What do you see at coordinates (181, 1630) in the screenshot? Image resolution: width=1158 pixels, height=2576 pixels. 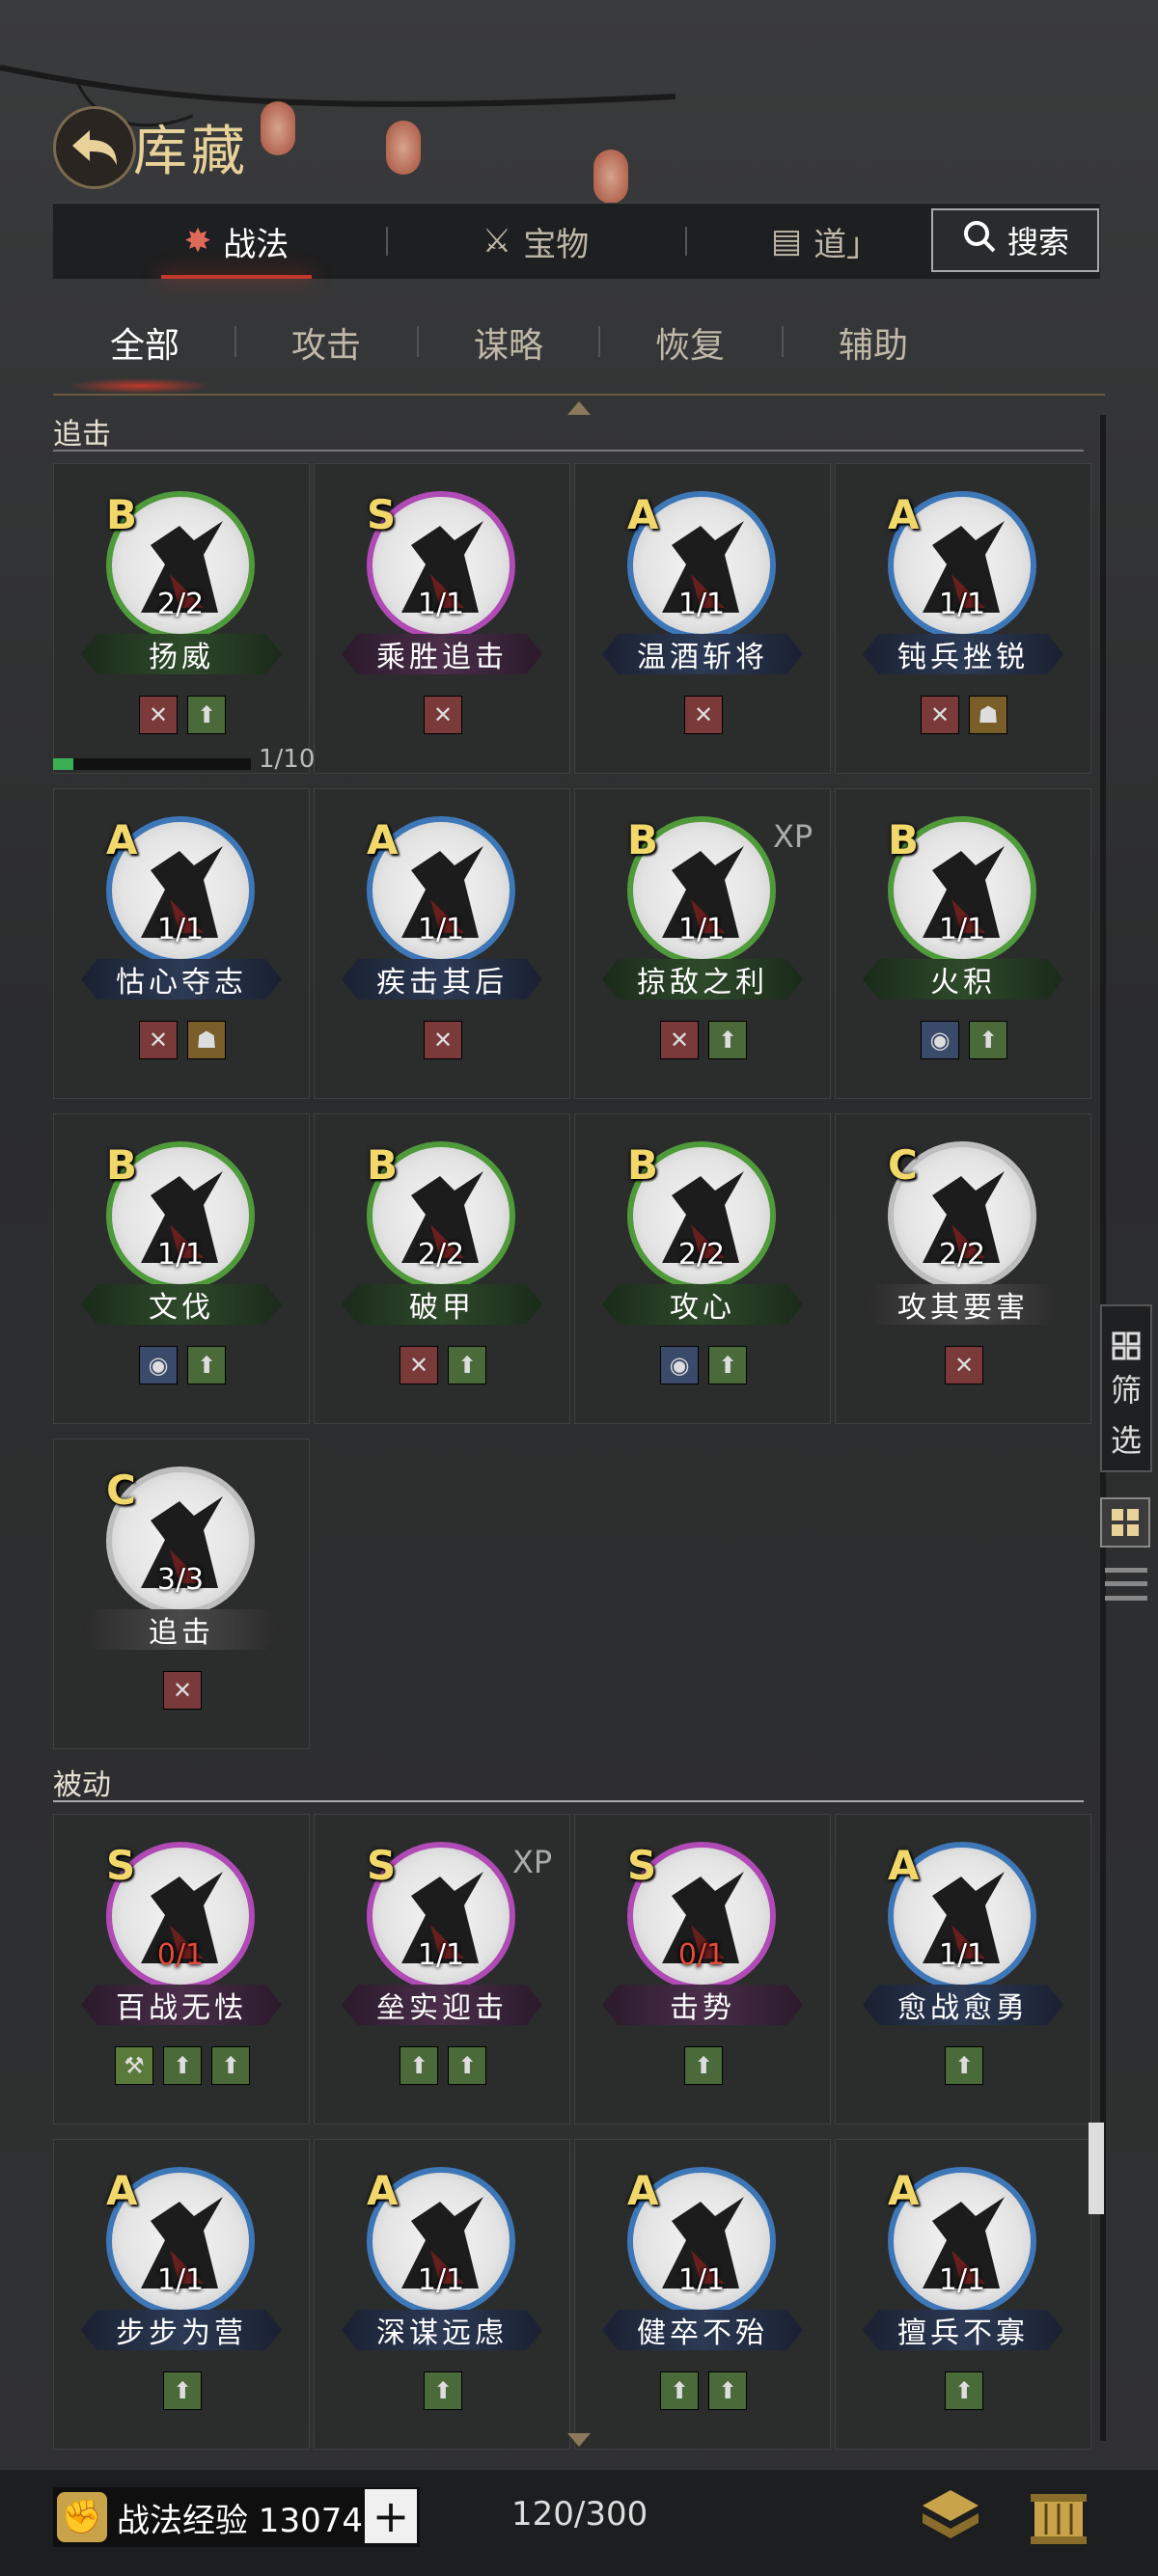 I see `skill-name: 追击` at bounding box center [181, 1630].